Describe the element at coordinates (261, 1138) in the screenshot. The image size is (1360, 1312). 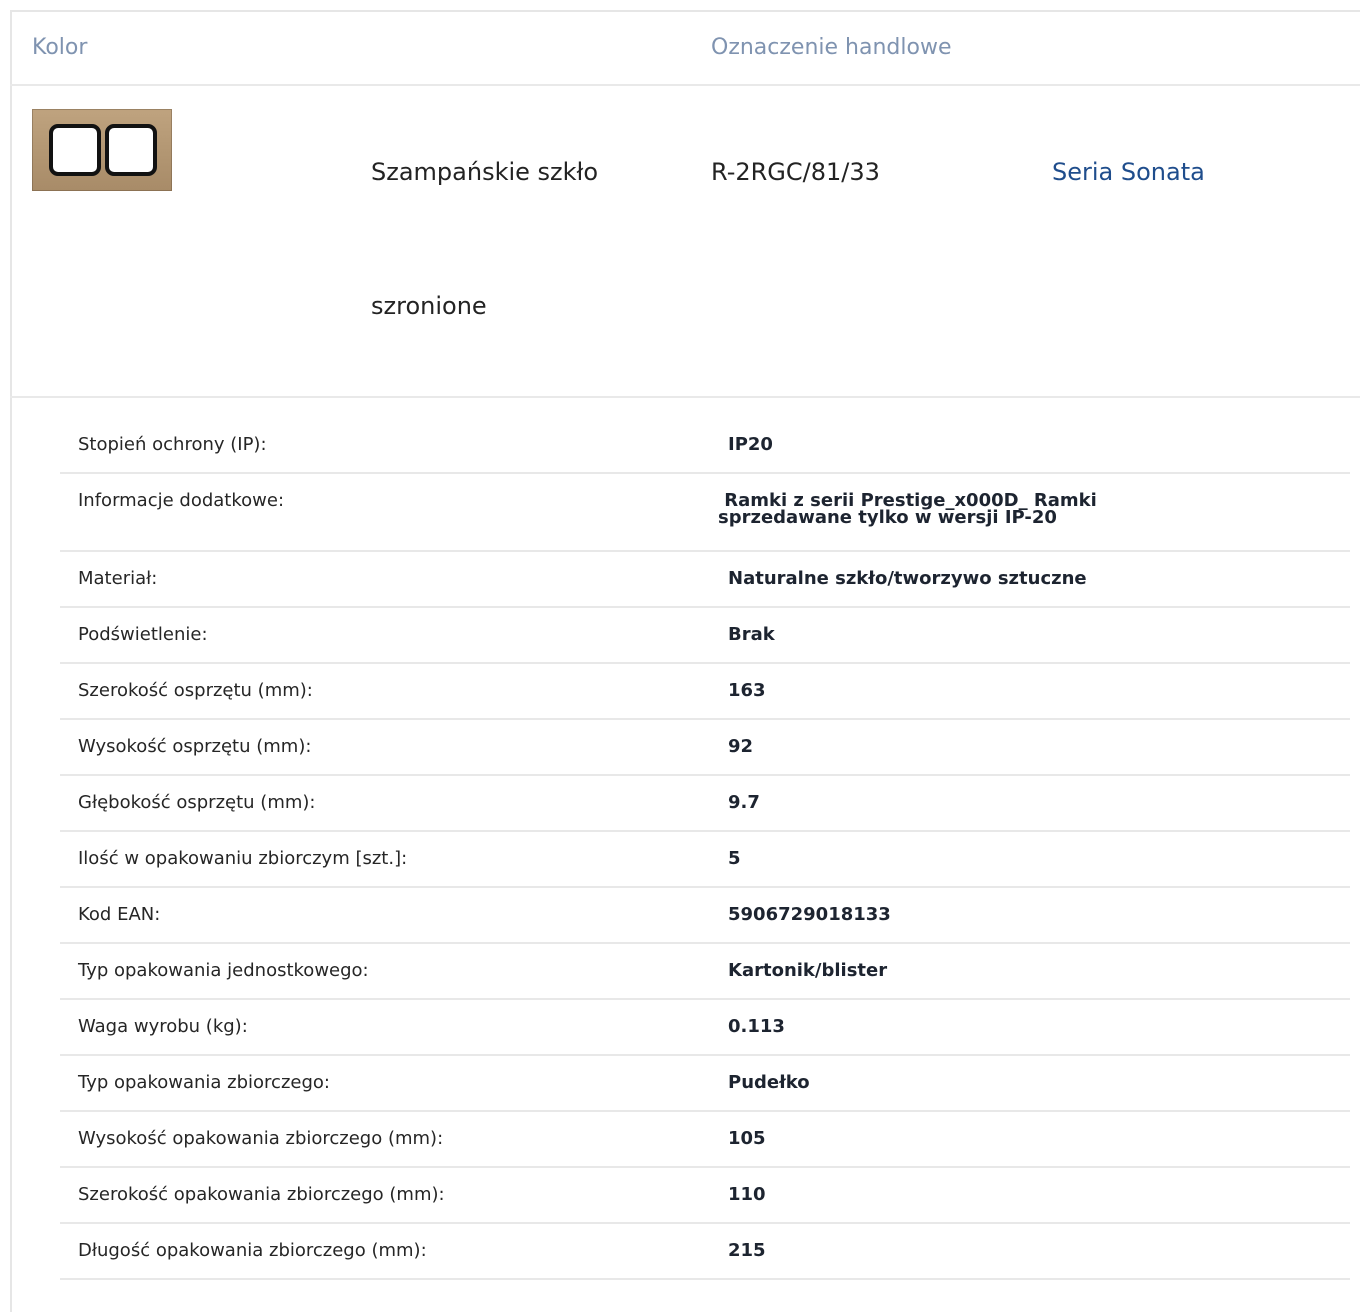
I see `spec-label: Wysokość opakowania zbiorczego (mm):` at that location.